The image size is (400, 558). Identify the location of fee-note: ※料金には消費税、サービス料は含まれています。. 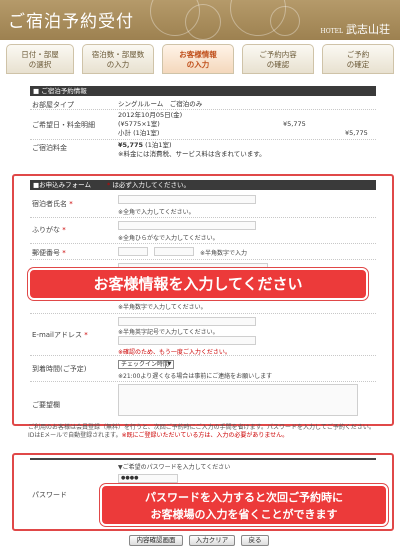
(192, 154).